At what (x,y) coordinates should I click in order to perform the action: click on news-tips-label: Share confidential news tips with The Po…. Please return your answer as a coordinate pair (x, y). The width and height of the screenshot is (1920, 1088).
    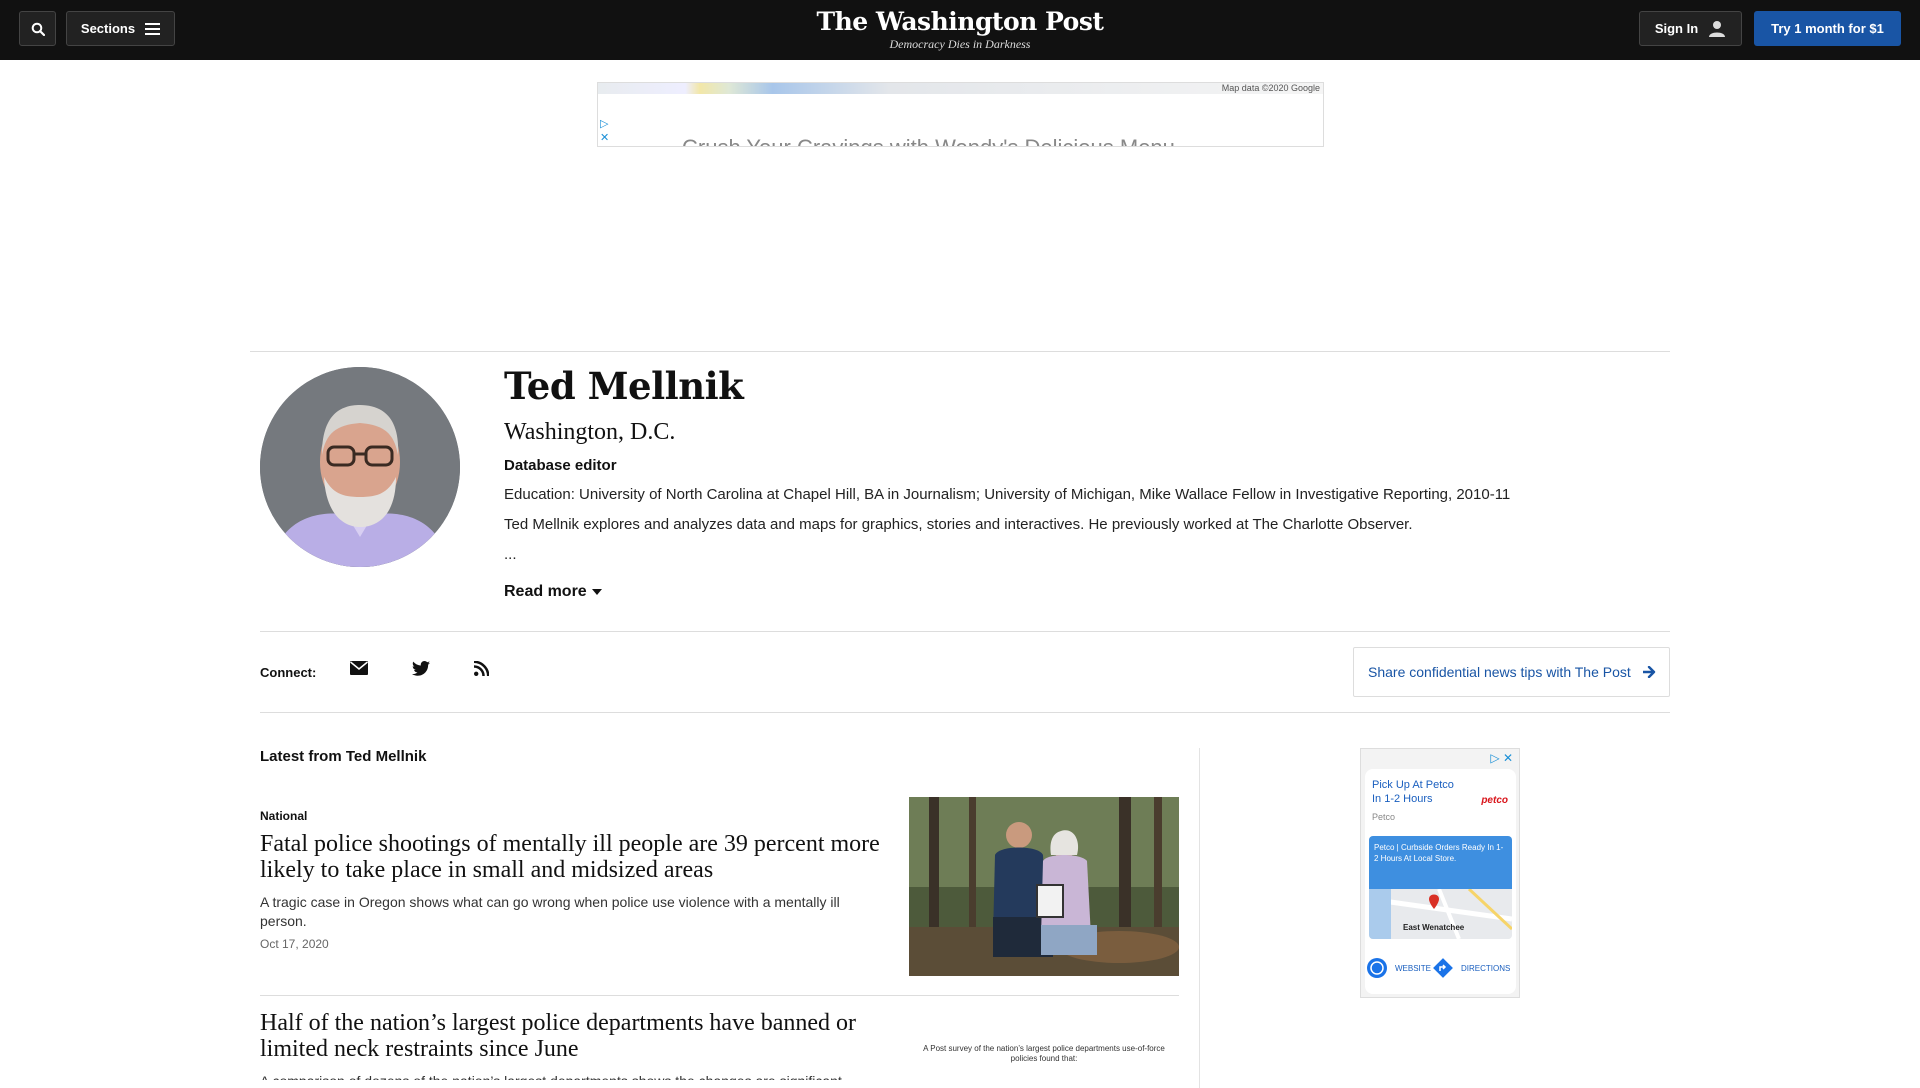
    Looking at the image, I should click on (1499, 672).